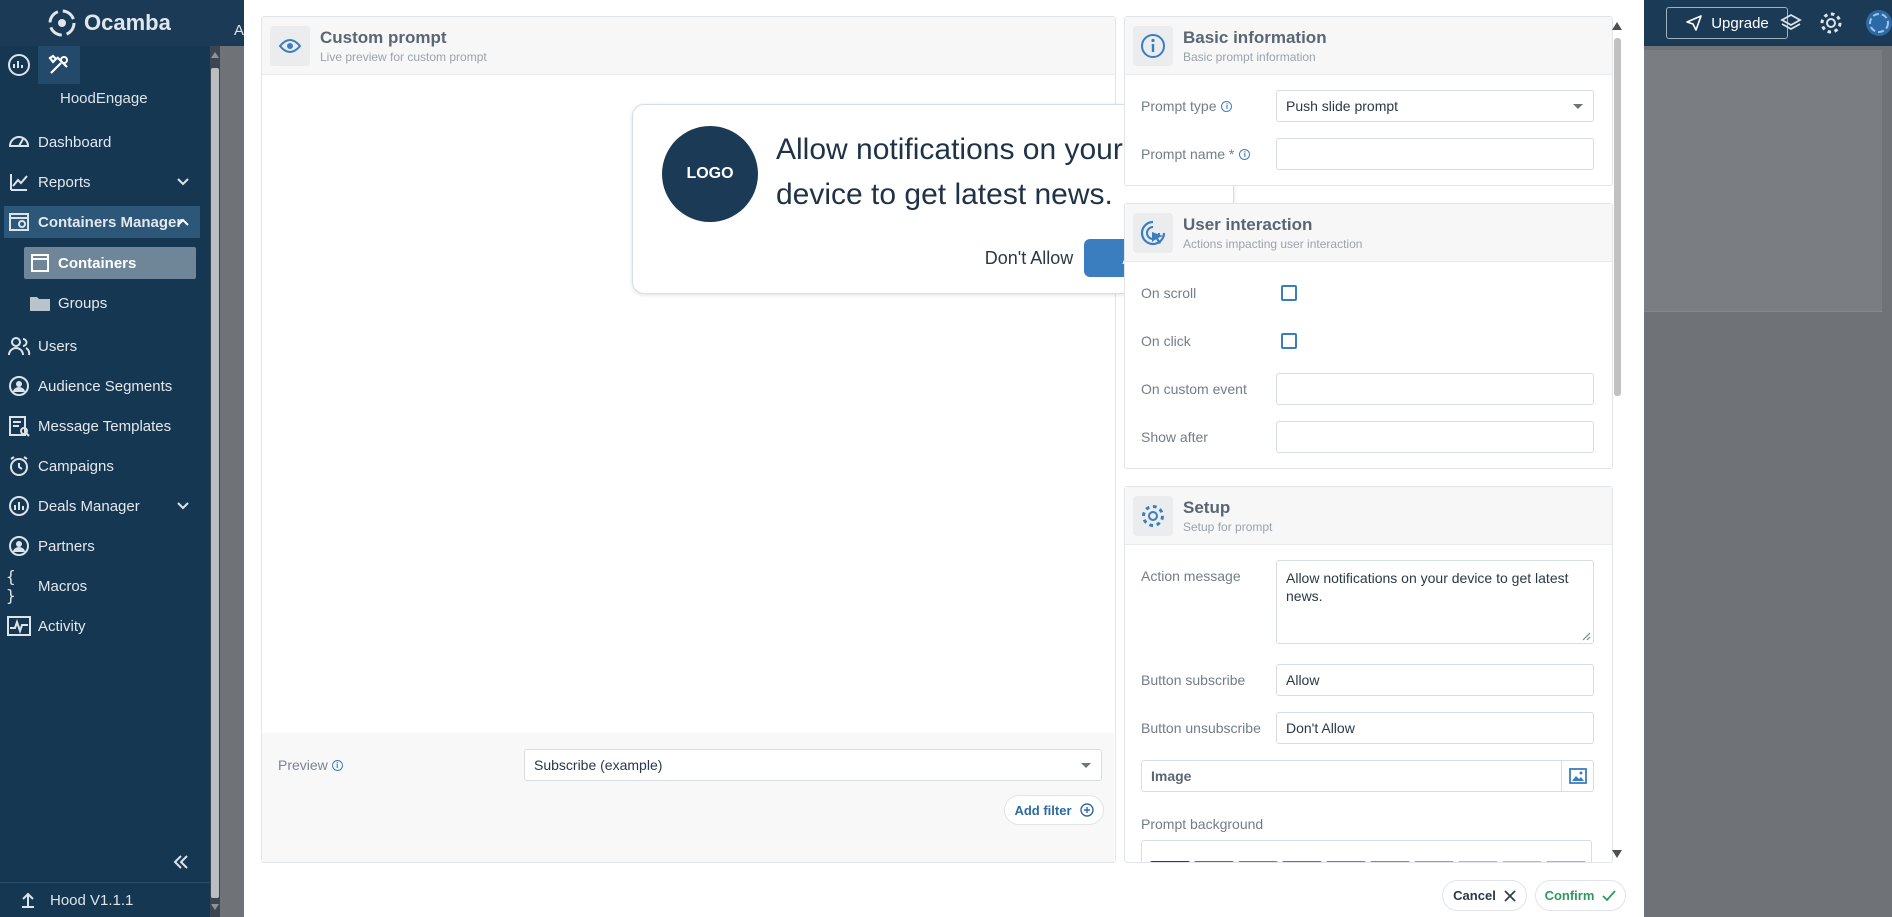 The image size is (1892, 917). I want to click on dont-allow-button: Don't Allow, so click(1029, 258).